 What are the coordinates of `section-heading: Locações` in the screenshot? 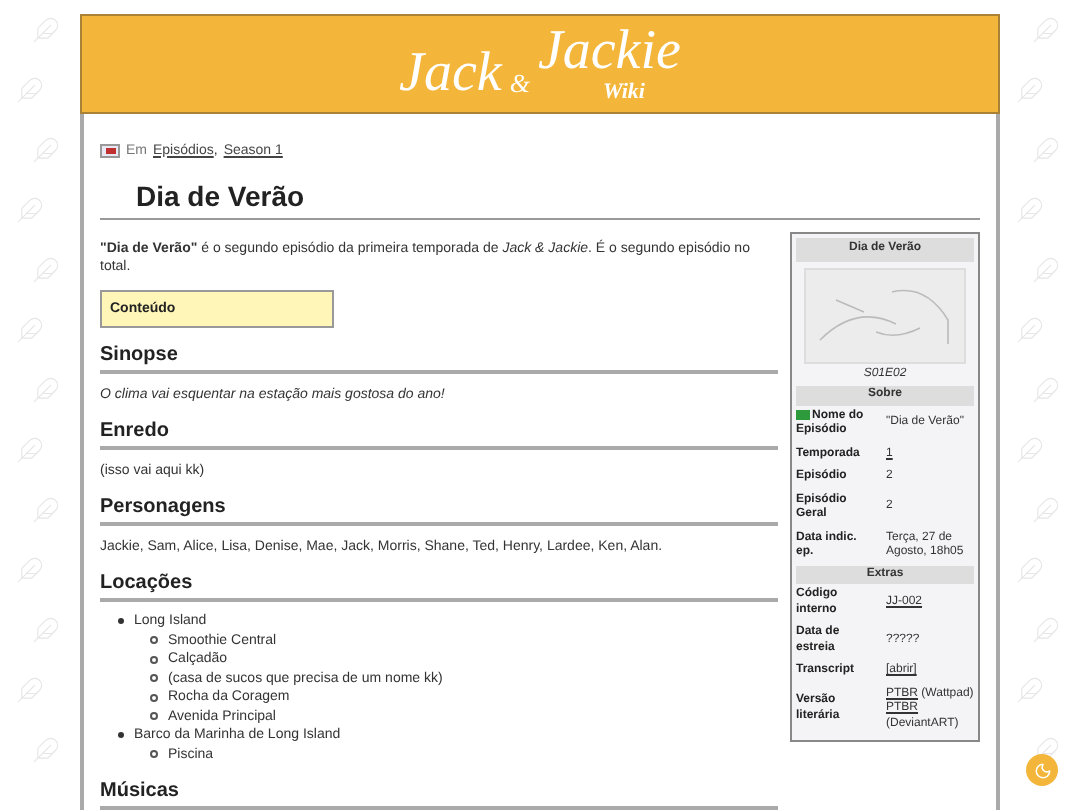 It's located at (147, 584).